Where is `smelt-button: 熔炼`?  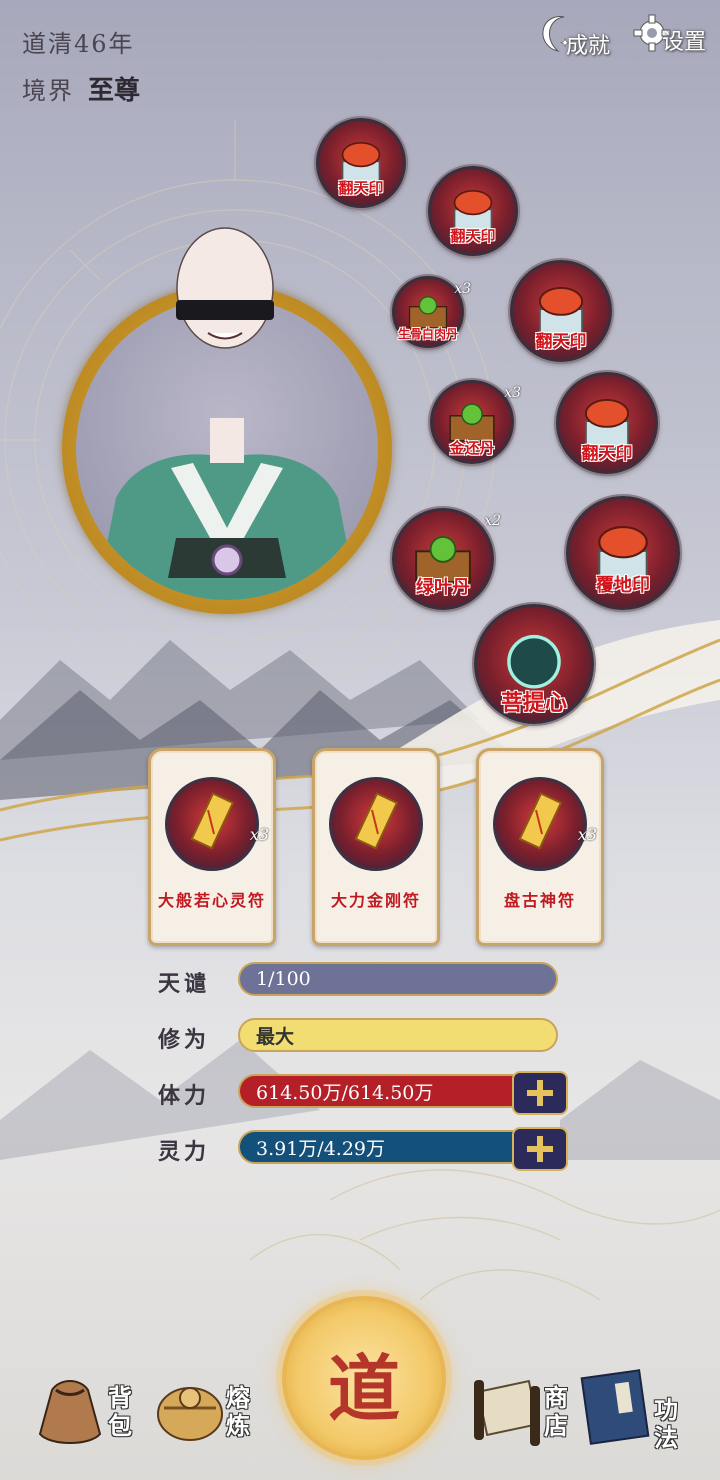 smelt-button: 熔炼 is located at coordinates (205, 1413).